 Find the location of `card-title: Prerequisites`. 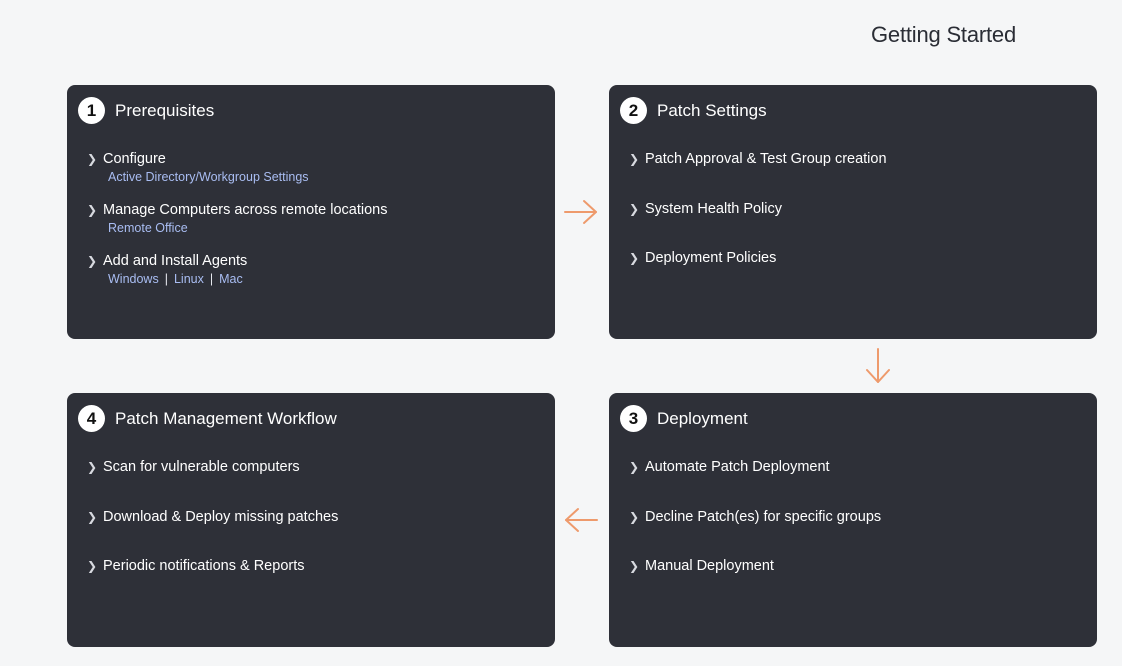

card-title: Prerequisites is located at coordinates (165, 110).